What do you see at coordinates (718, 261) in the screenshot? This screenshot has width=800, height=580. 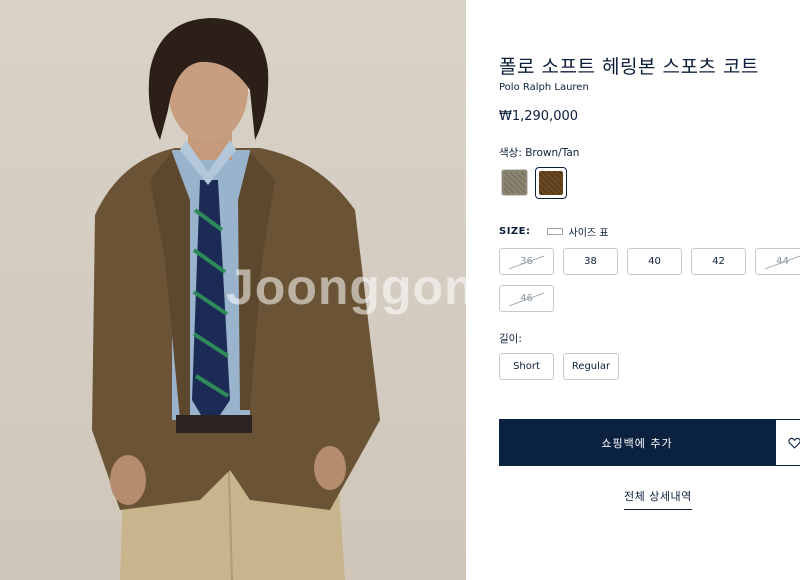 I see `size-option-42: 42` at bounding box center [718, 261].